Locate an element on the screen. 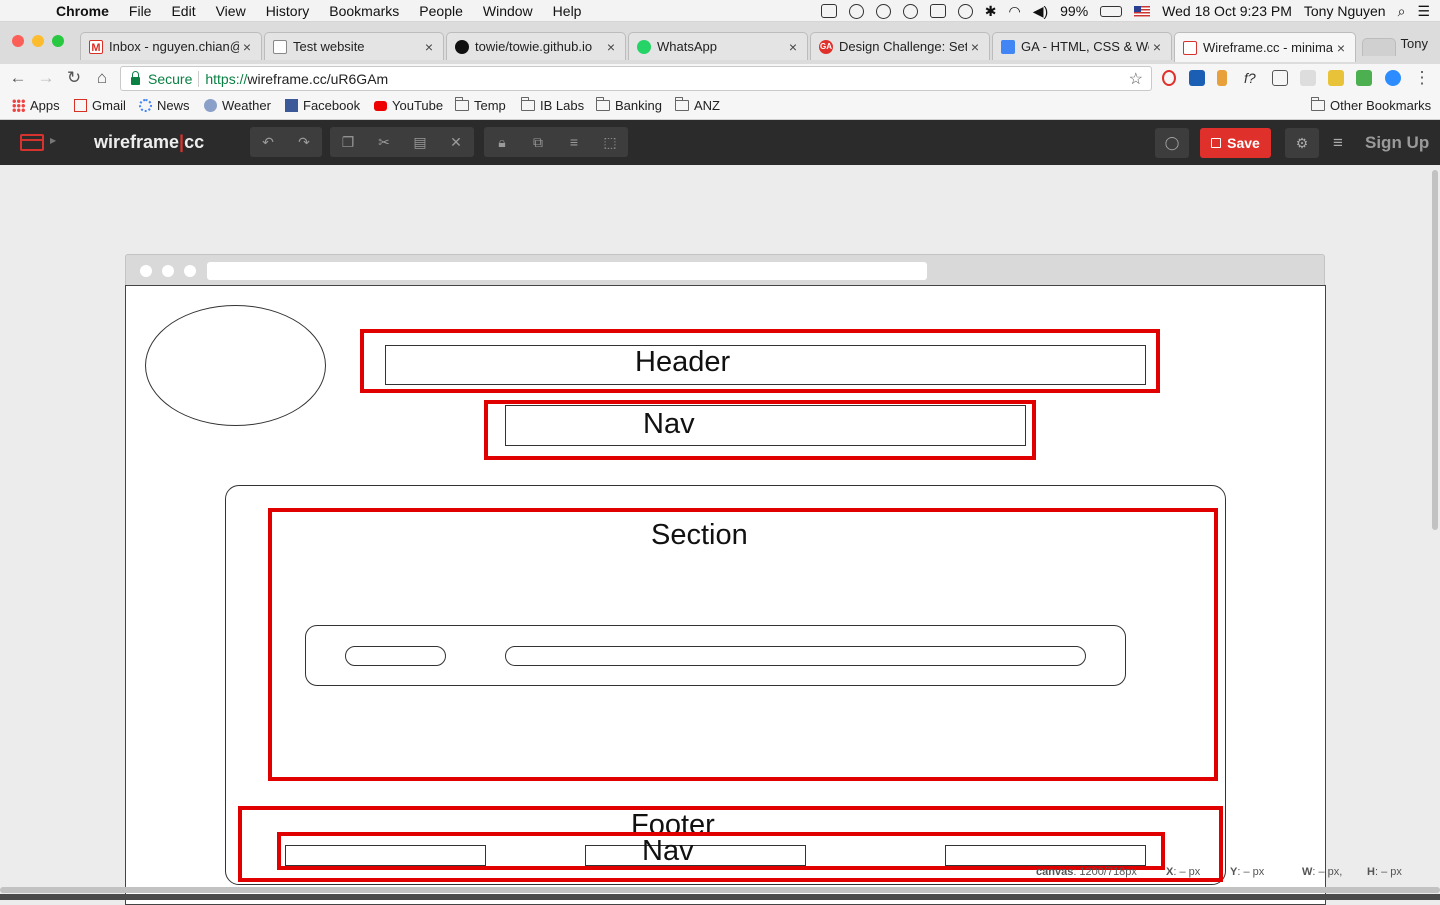 Image resolution: width=1440 pixels, height=905 pixels. minimize-window-button is located at coordinates (38, 41).